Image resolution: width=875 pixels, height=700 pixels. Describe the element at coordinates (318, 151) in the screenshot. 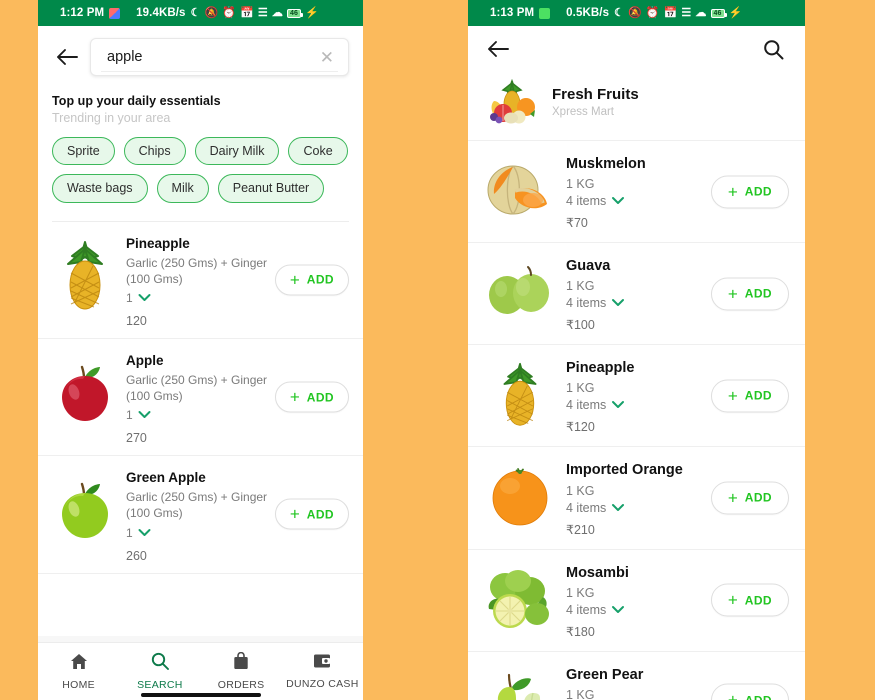

I see `chip-coke: Coke` at that location.